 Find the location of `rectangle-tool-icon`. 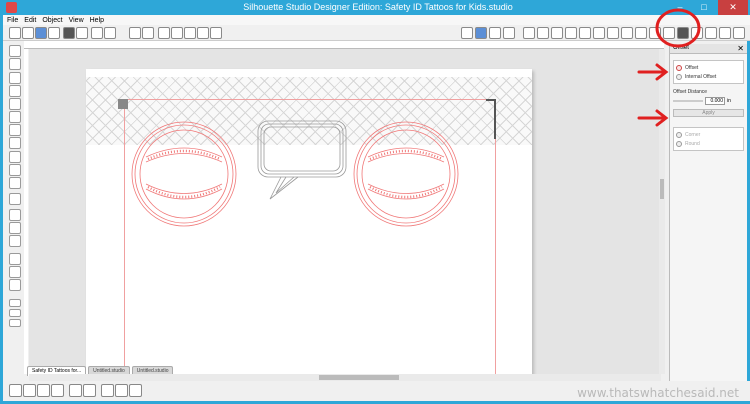

rectangle-tool-icon is located at coordinates (15, 117).